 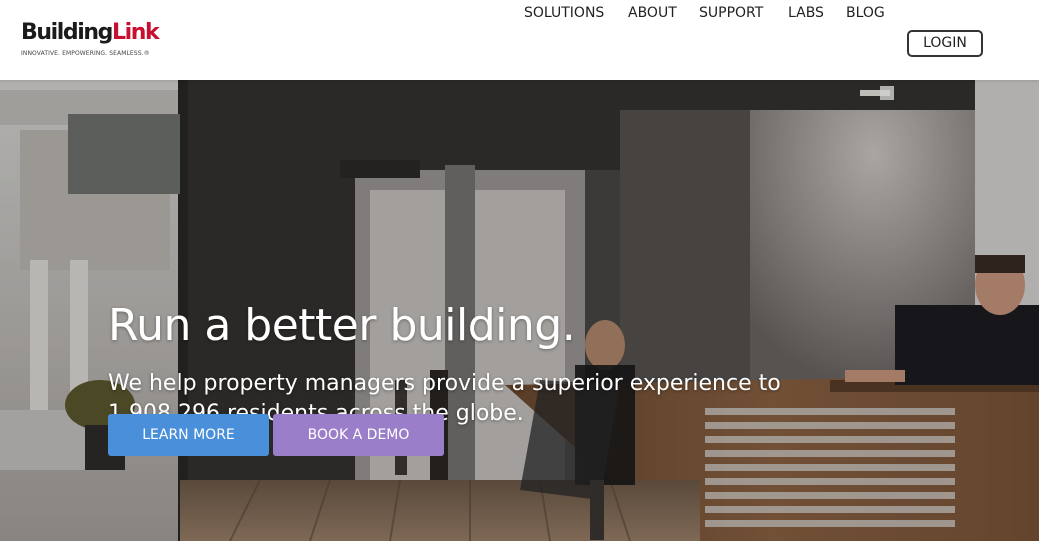 What do you see at coordinates (342, 325) in the screenshot?
I see `hero-title: Run a better building.` at bounding box center [342, 325].